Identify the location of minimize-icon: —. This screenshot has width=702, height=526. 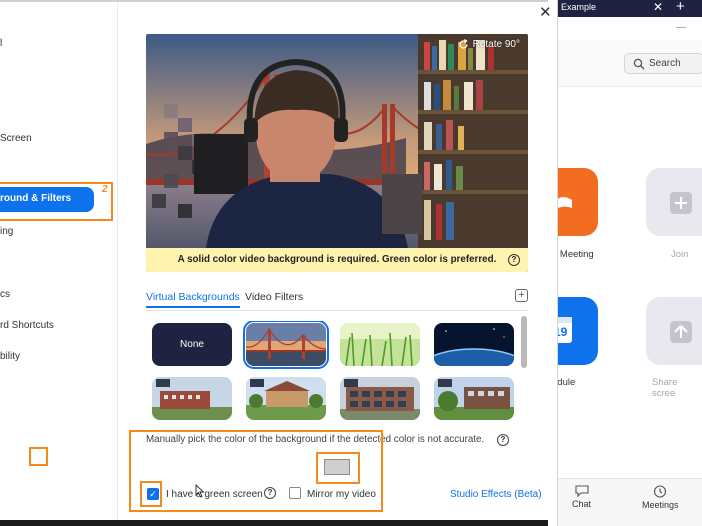
(681, 27).